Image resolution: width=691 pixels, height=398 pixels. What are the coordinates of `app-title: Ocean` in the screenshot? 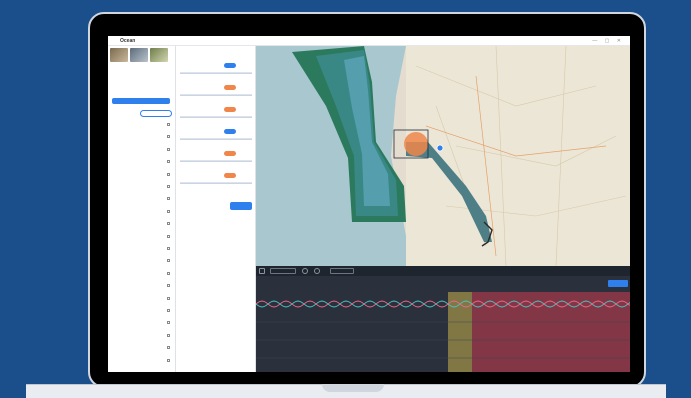 It's located at (128, 41).